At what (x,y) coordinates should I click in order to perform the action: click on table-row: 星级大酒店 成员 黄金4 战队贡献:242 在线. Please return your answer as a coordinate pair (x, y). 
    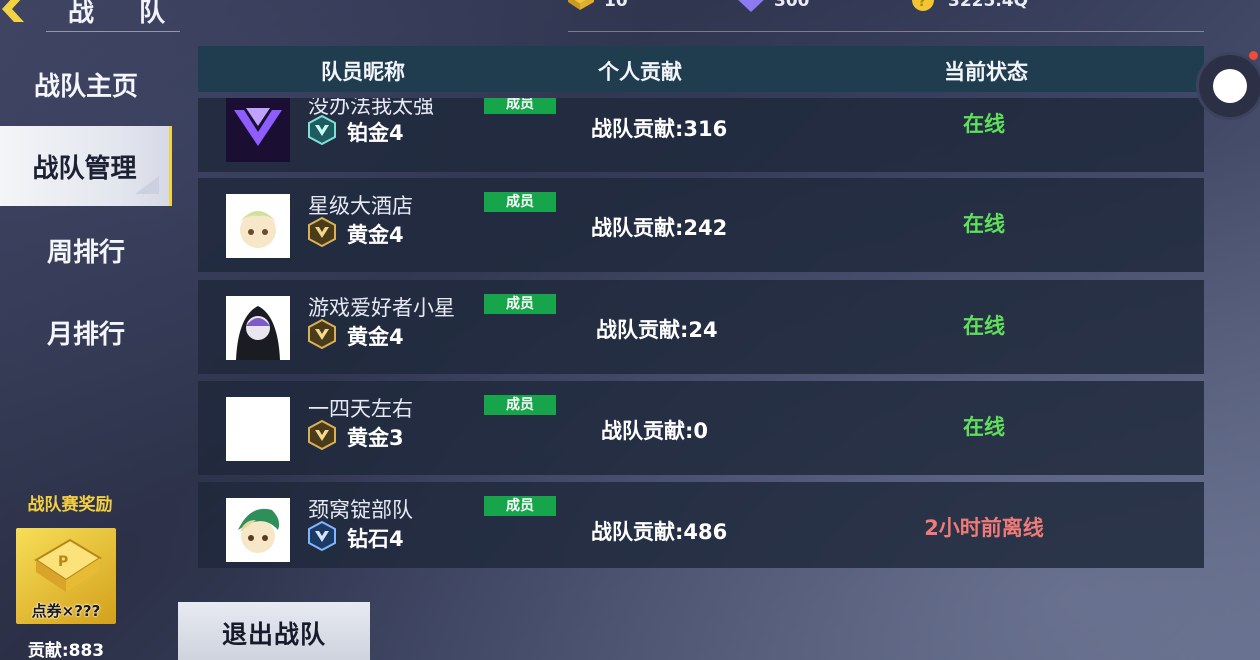
    Looking at the image, I should click on (701, 225).